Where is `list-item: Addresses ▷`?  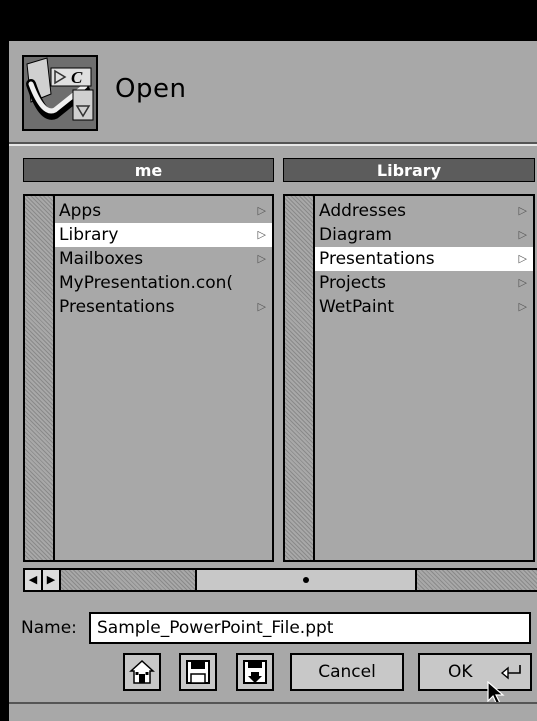 list-item: Addresses ▷ is located at coordinates (424, 211).